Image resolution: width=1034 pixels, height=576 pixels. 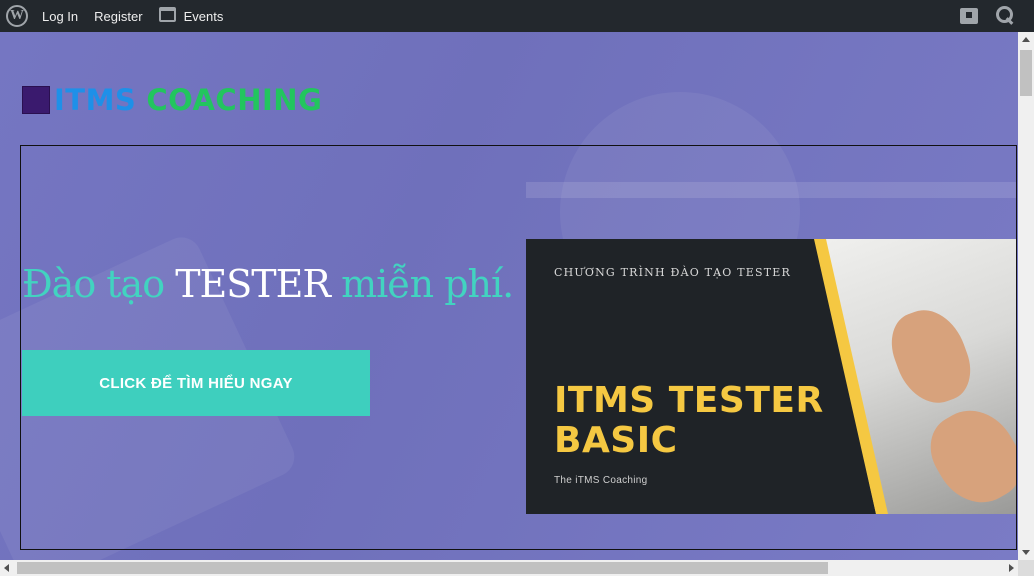 I want to click on register-label: Register, so click(x=118, y=16).